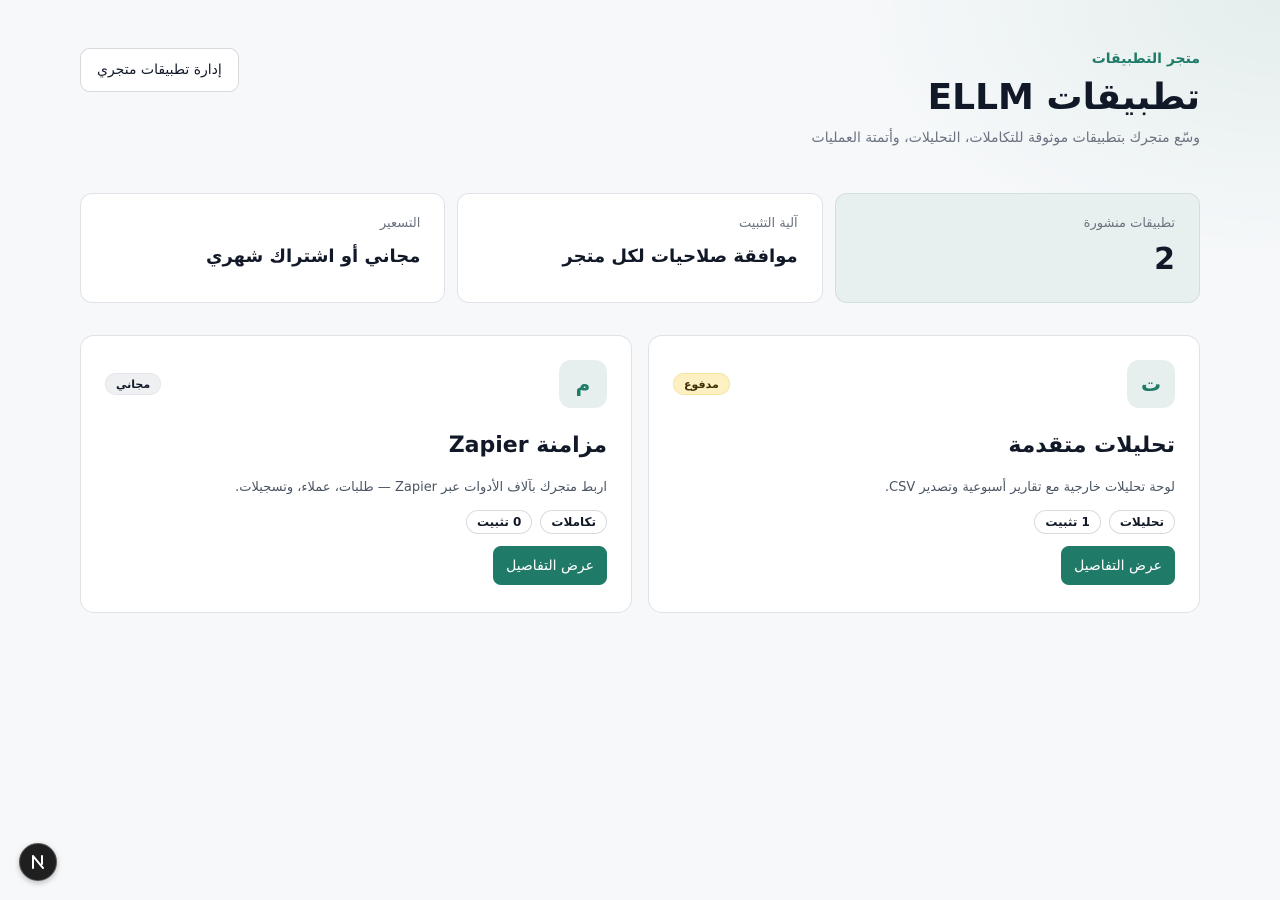 The width and height of the screenshot is (1280, 900). Describe the element at coordinates (1151, 384) in the screenshot. I see `app-avatar: ت` at that location.